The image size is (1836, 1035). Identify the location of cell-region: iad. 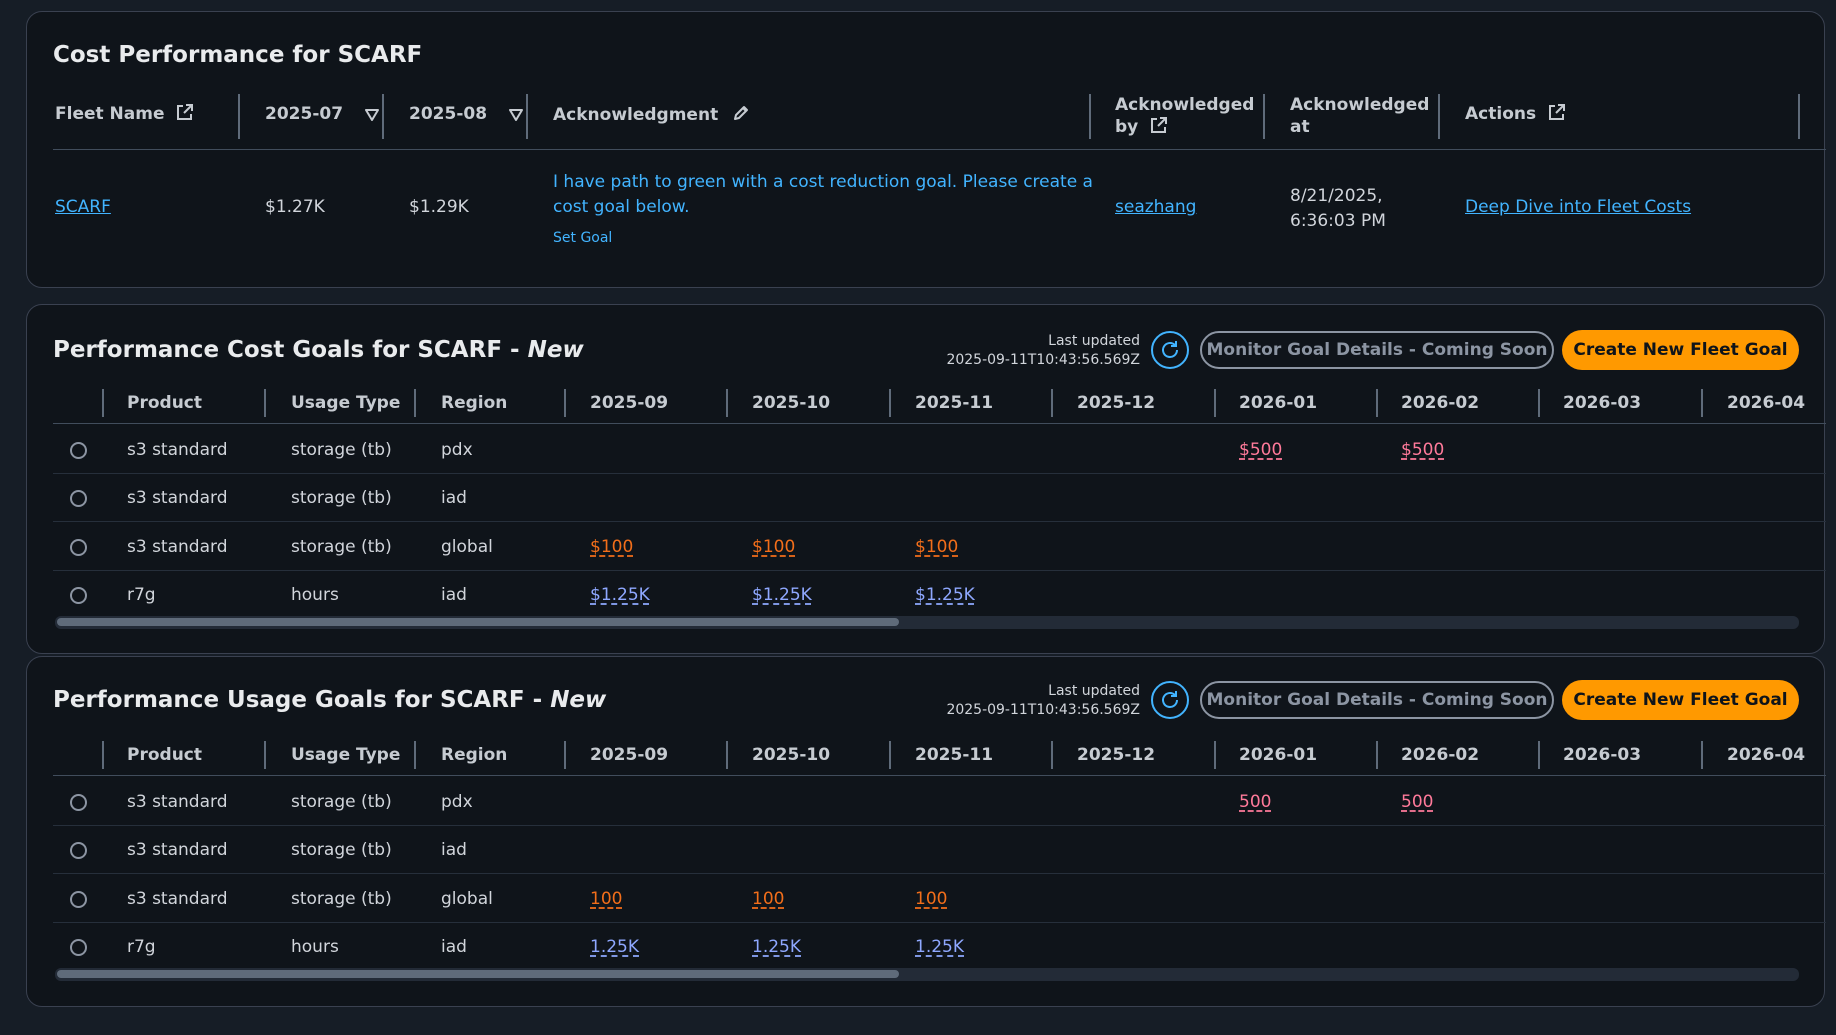
(454, 850).